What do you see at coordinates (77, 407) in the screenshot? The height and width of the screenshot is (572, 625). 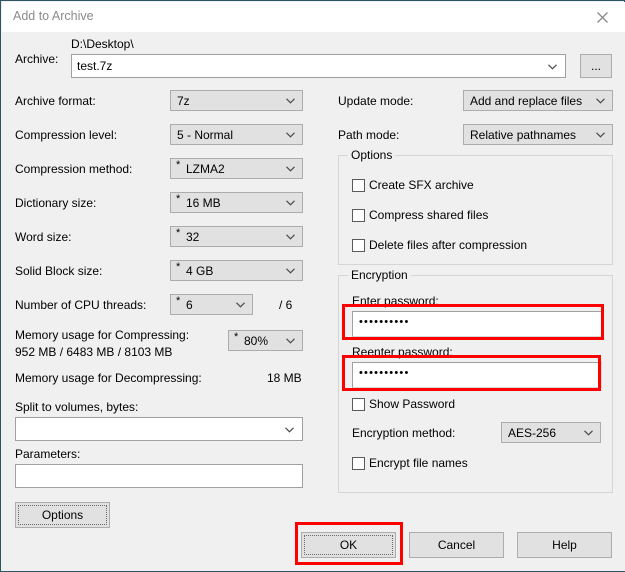 I see `split-volumes-label: Split to volumes, bytes:` at bounding box center [77, 407].